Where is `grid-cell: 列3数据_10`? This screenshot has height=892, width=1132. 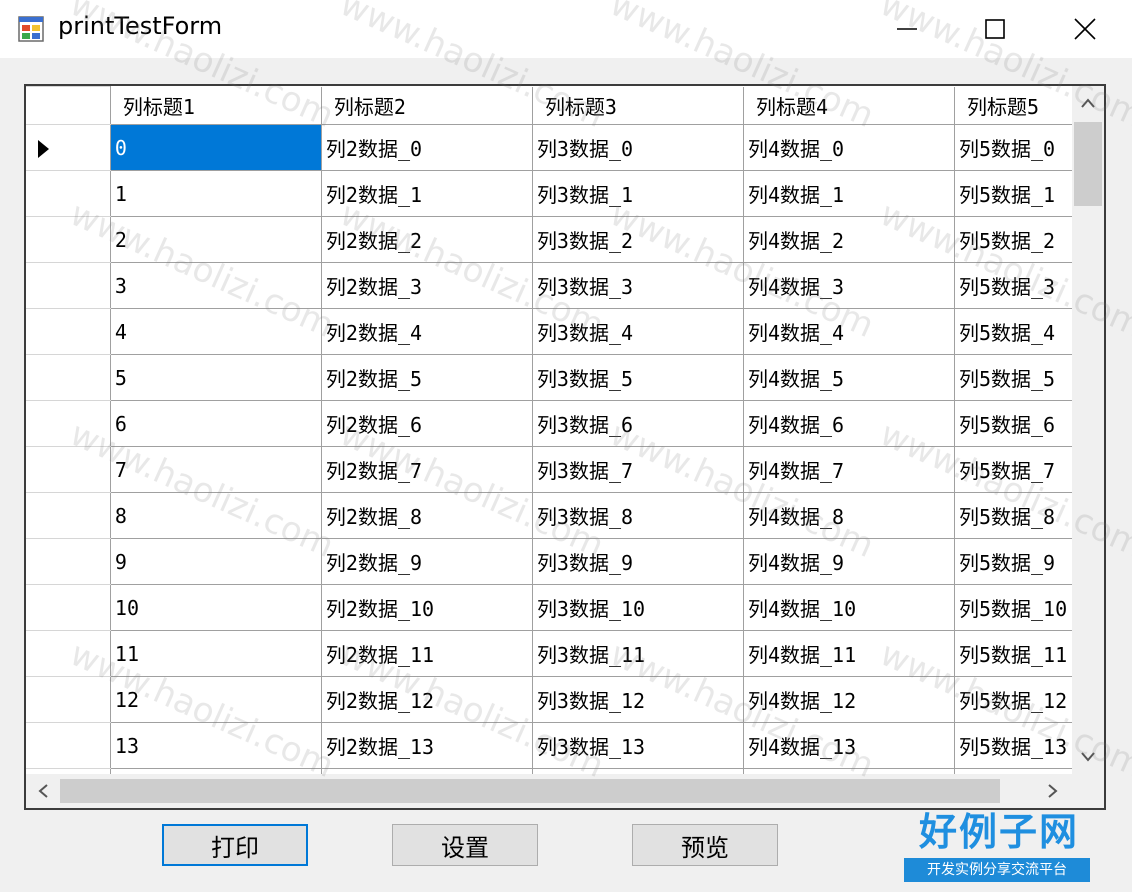 grid-cell: 列3数据_10 is located at coordinates (637, 607).